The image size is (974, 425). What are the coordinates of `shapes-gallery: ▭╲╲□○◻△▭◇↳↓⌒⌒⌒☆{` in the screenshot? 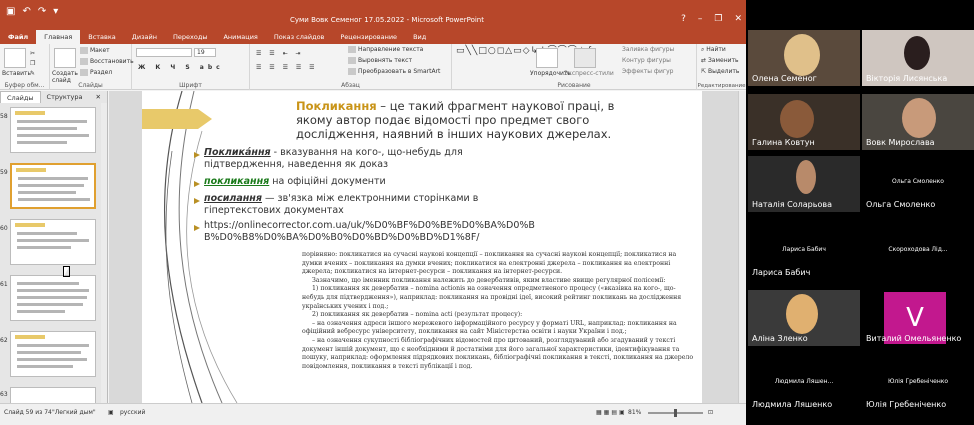 It's located at (524, 62).